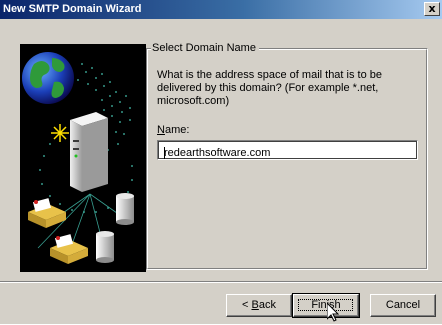  I want to click on title-bar: New SMTP Domain Wizard x, so click(221, 9).